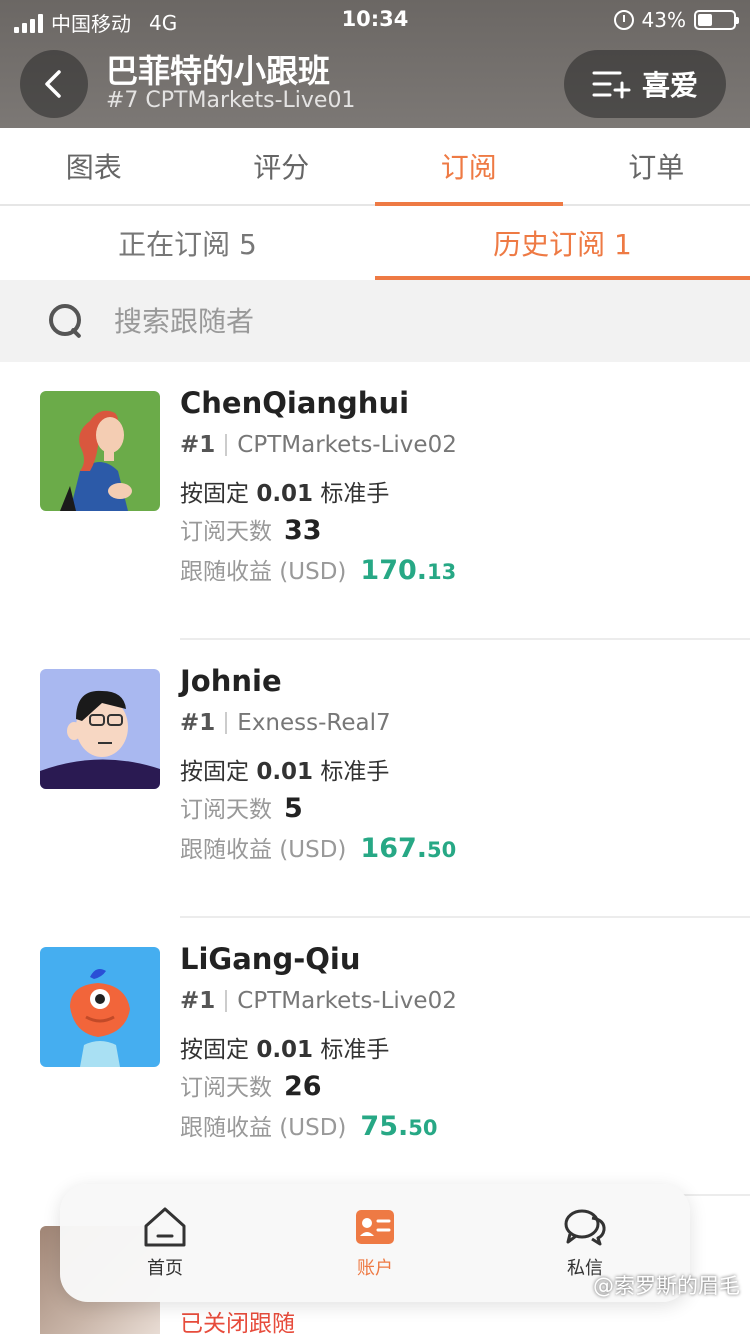  I want to click on subscription-days: 订阅天数 26, so click(251, 1085).